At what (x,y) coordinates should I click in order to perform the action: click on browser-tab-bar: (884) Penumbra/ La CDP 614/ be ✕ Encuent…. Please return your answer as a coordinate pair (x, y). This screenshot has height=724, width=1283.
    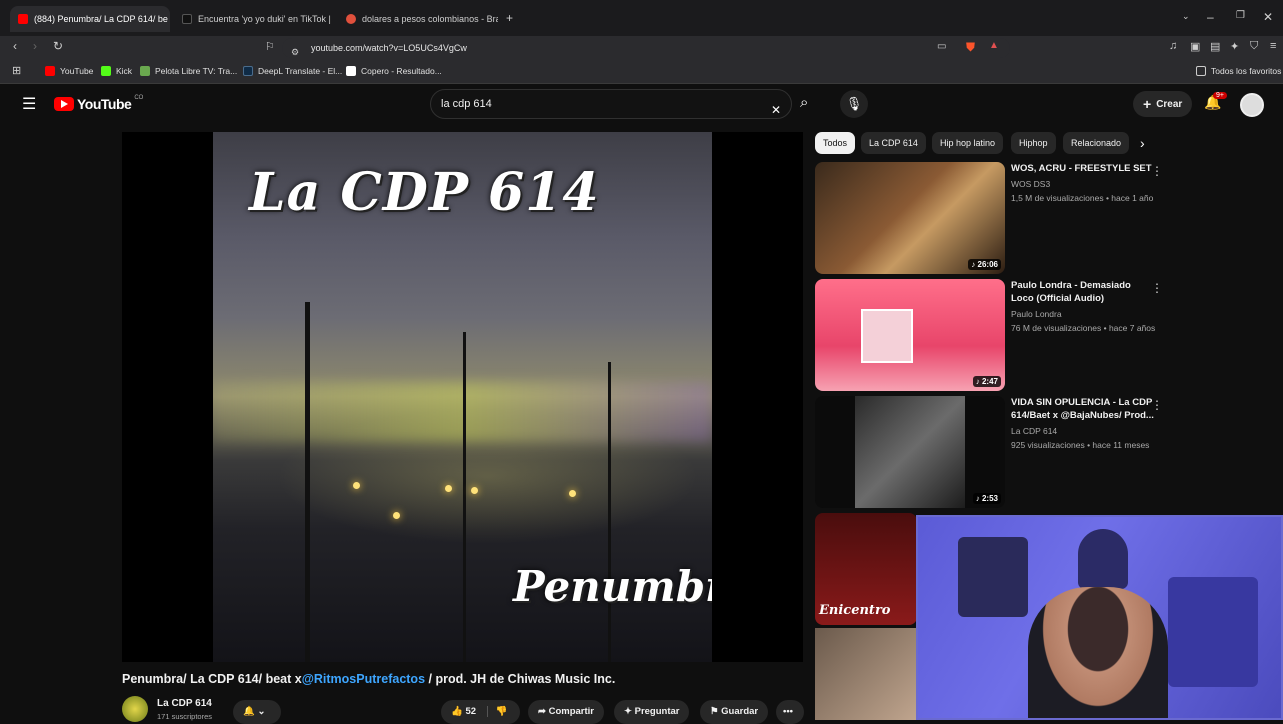
    Looking at the image, I should click on (641, 18).